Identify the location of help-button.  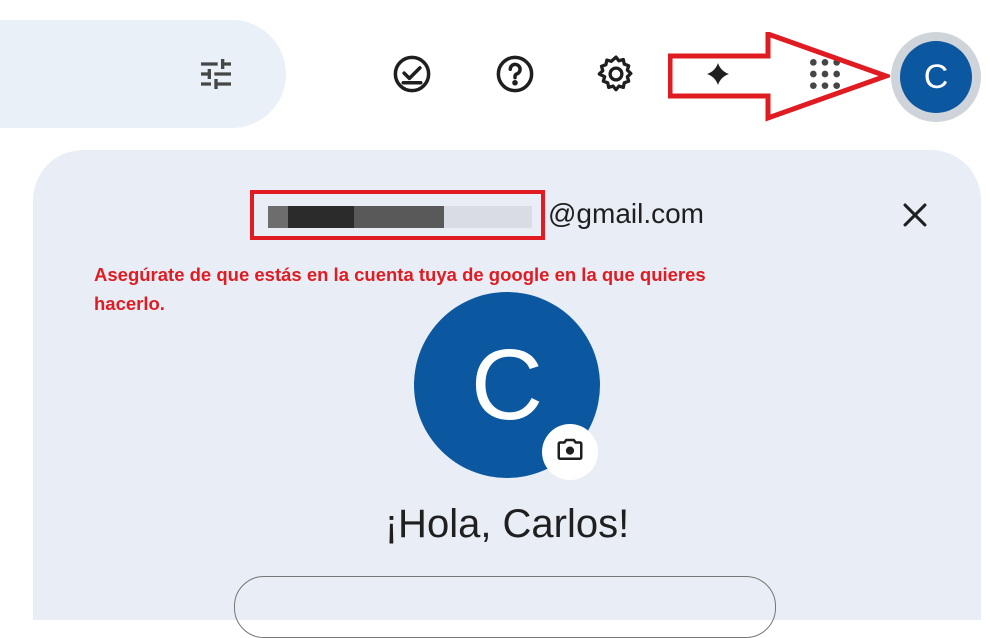
(515, 76).